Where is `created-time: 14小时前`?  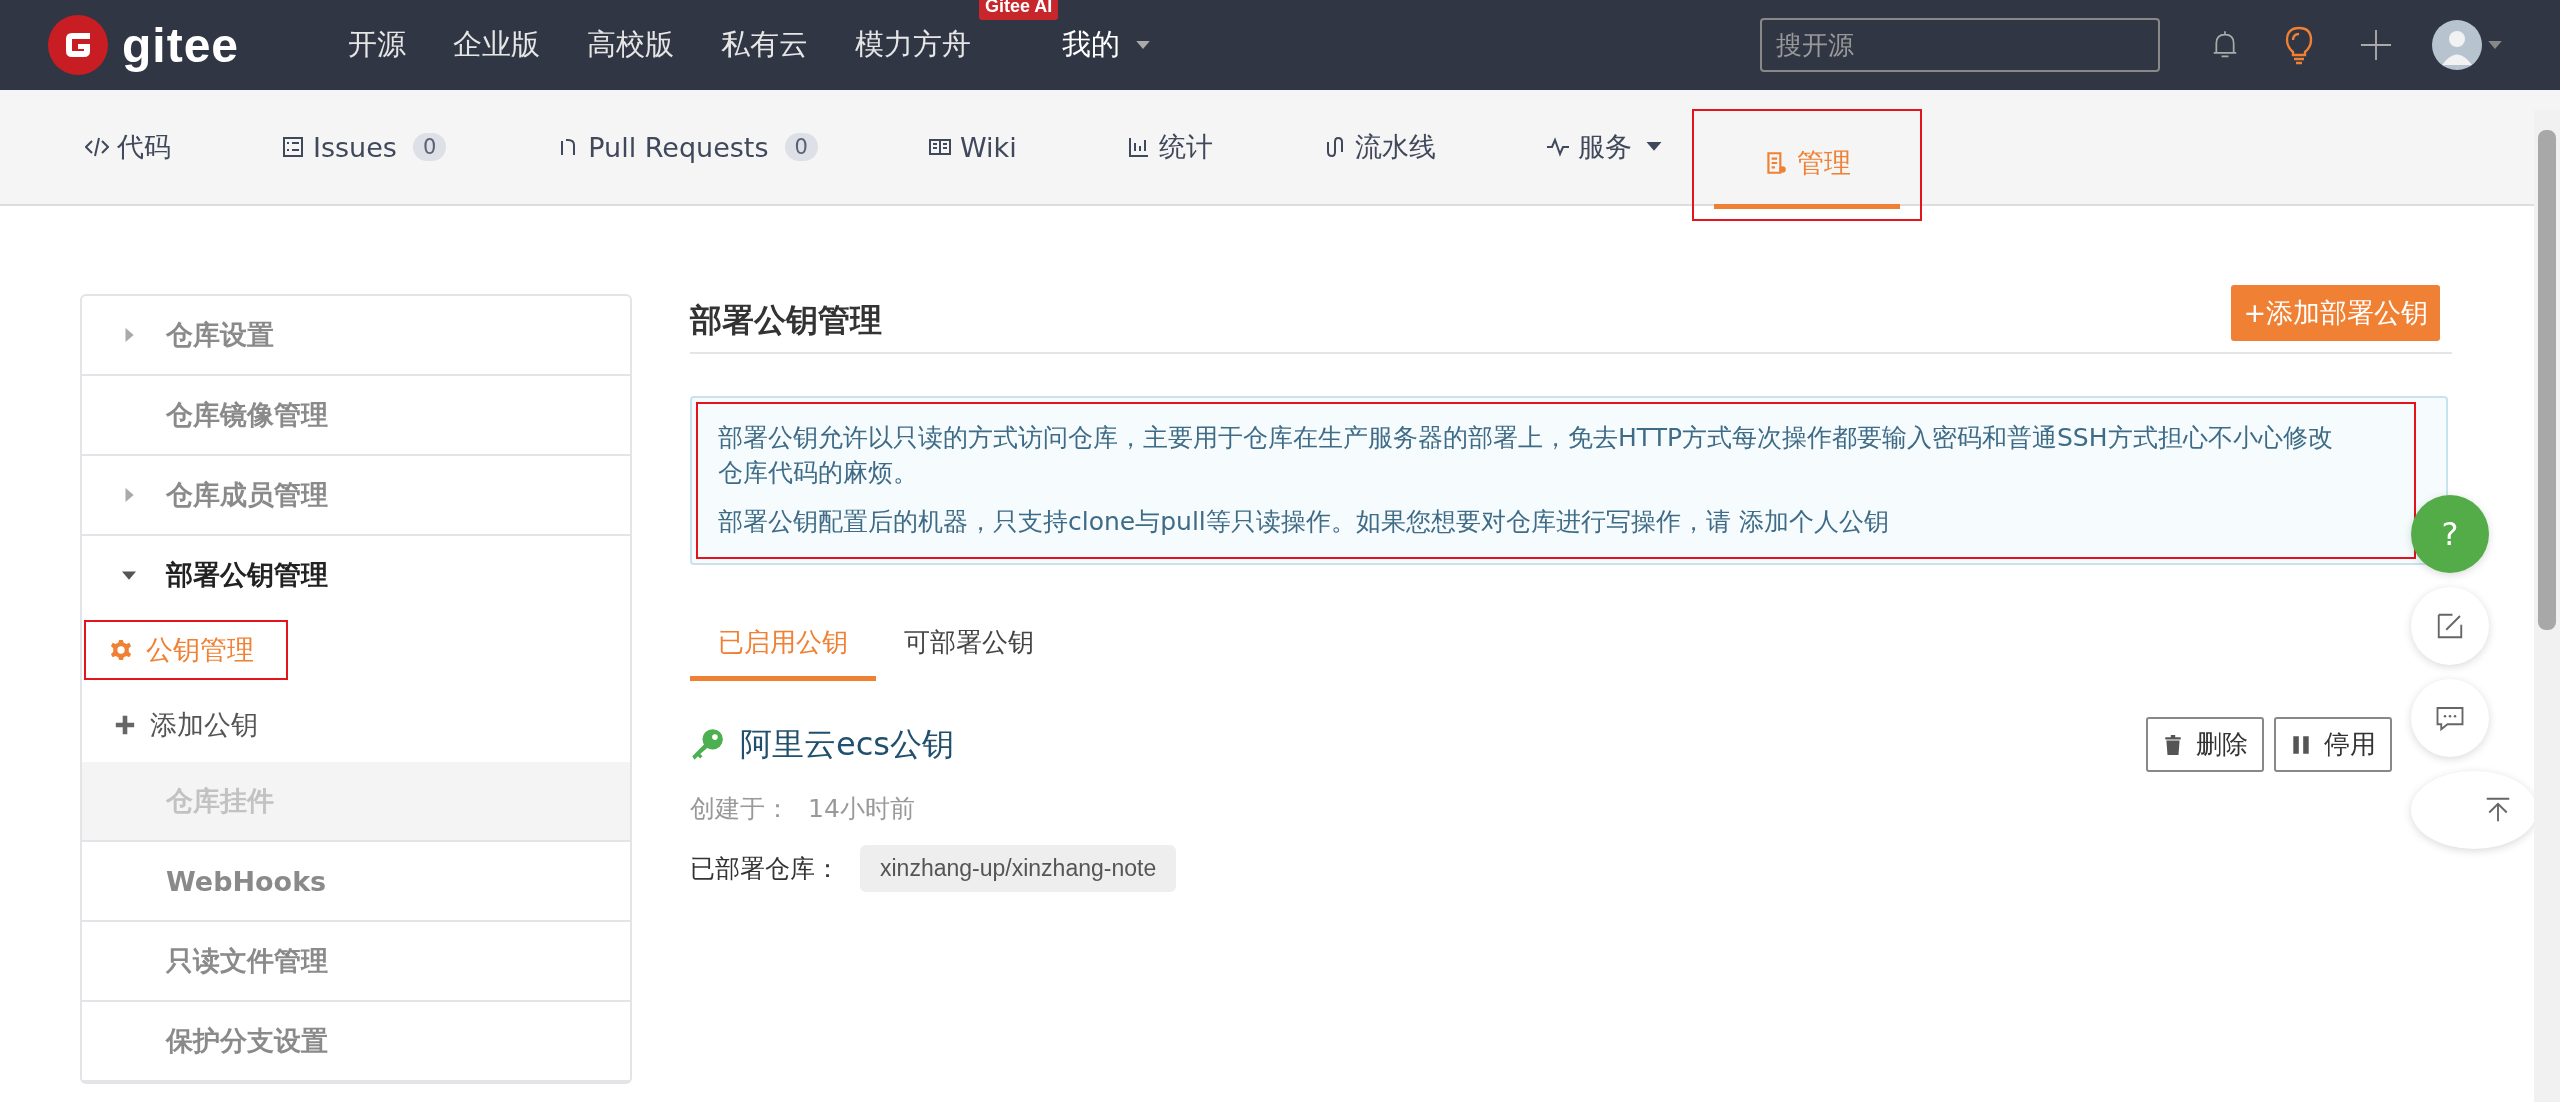
created-time: 14小时前 is located at coordinates (861, 809).